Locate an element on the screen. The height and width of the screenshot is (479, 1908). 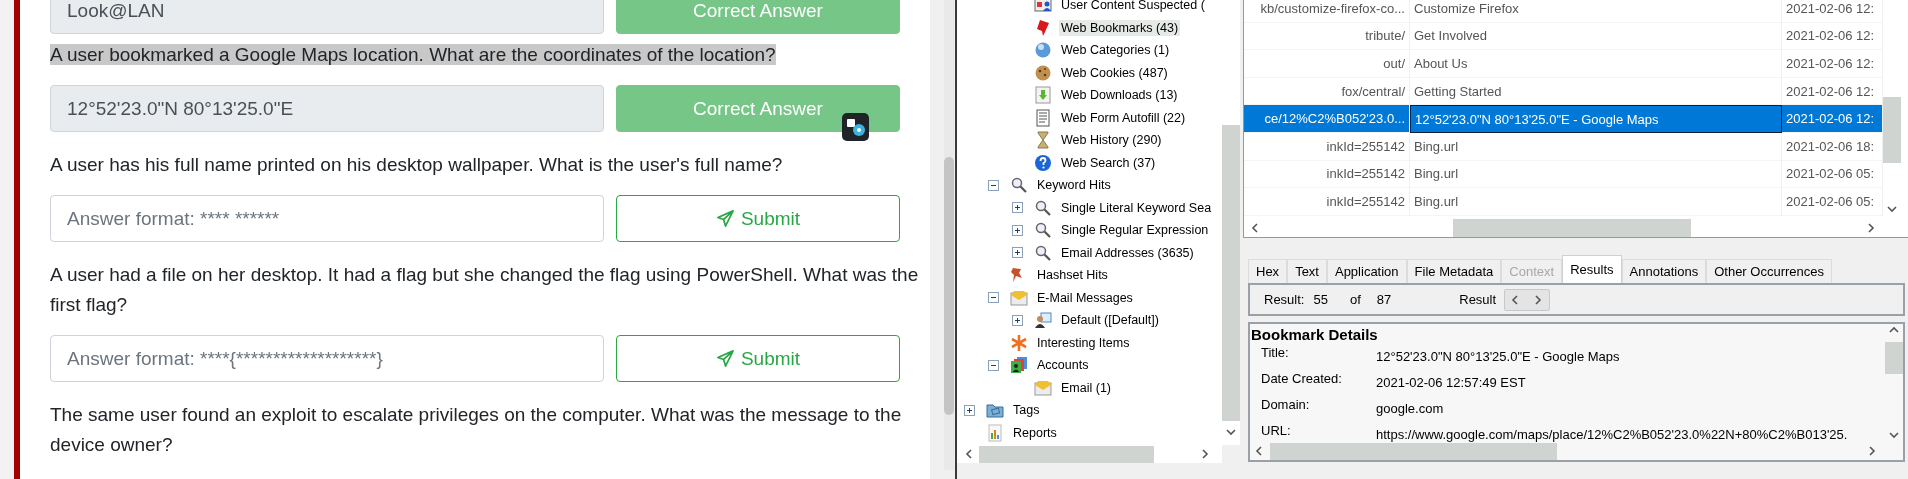
tab: Application is located at coordinates (1366, 271).